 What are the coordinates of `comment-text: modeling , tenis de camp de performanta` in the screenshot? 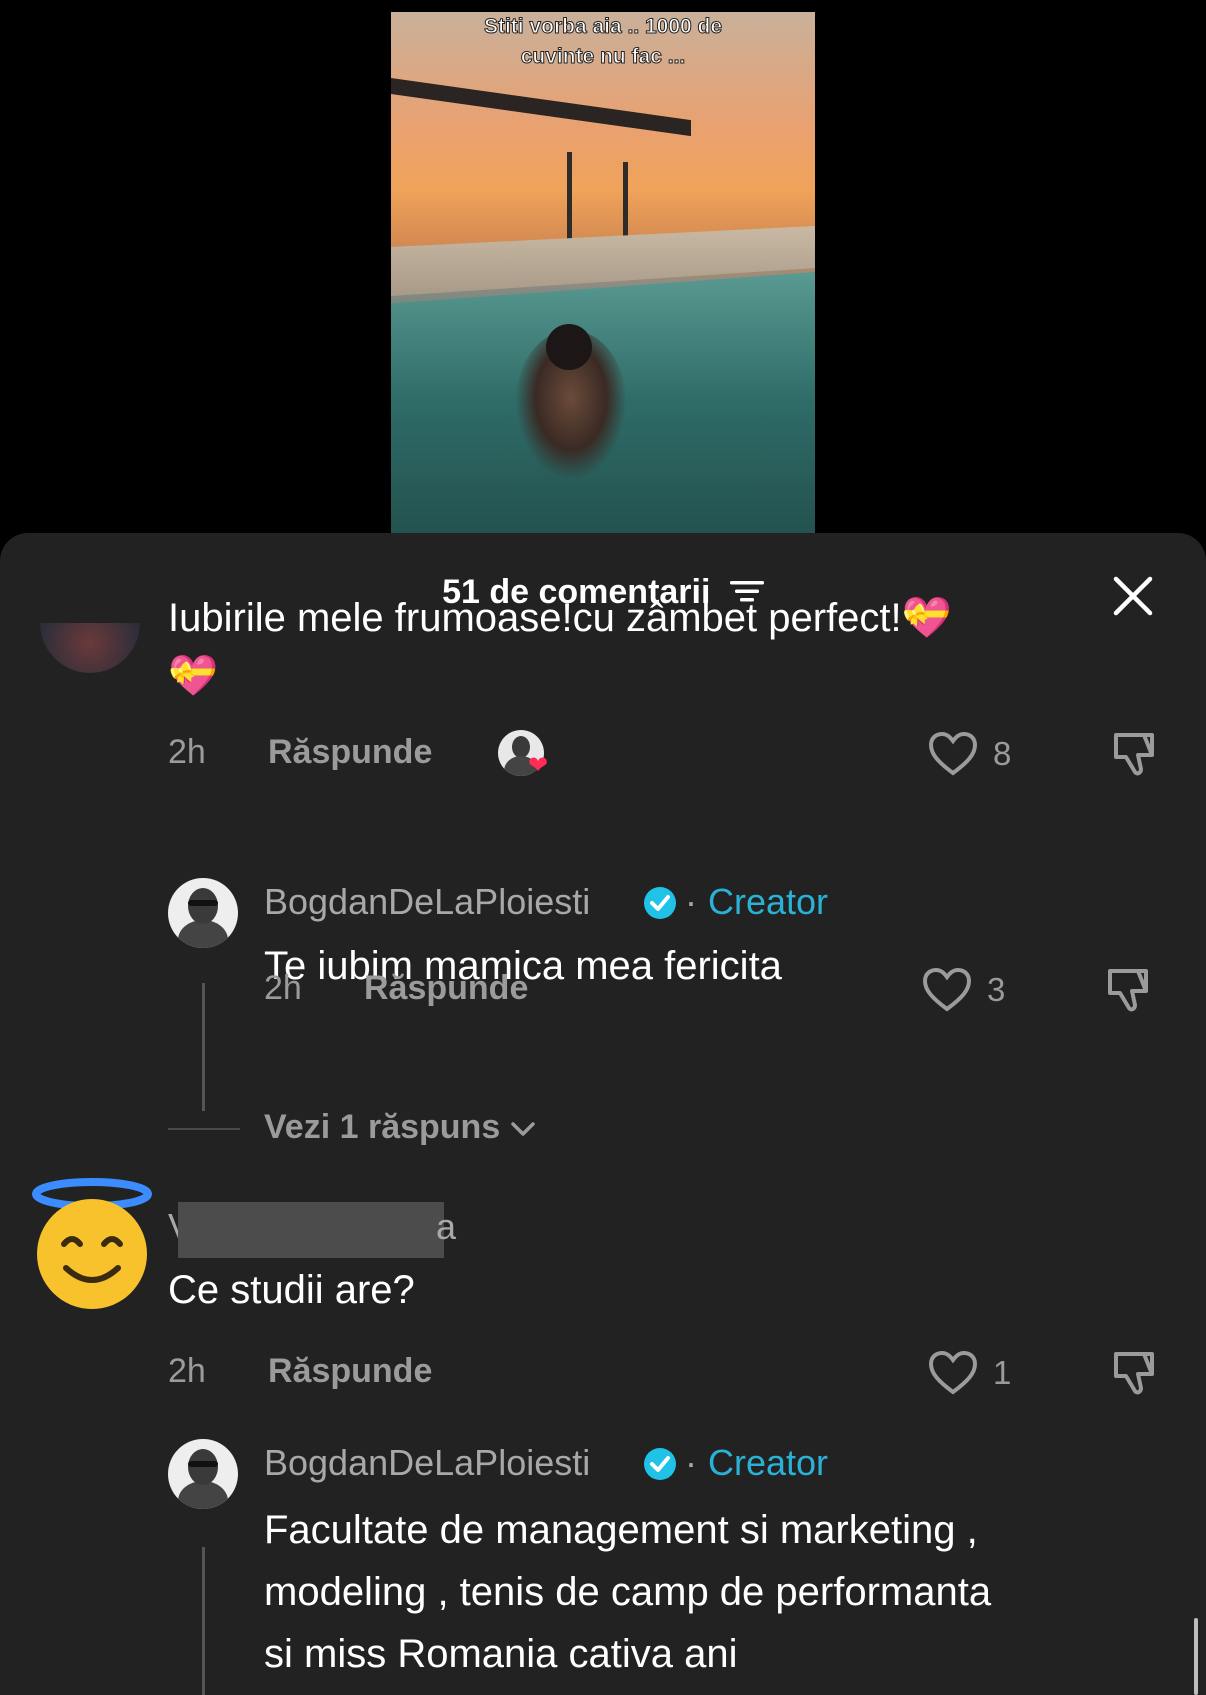 It's located at (628, 1592).